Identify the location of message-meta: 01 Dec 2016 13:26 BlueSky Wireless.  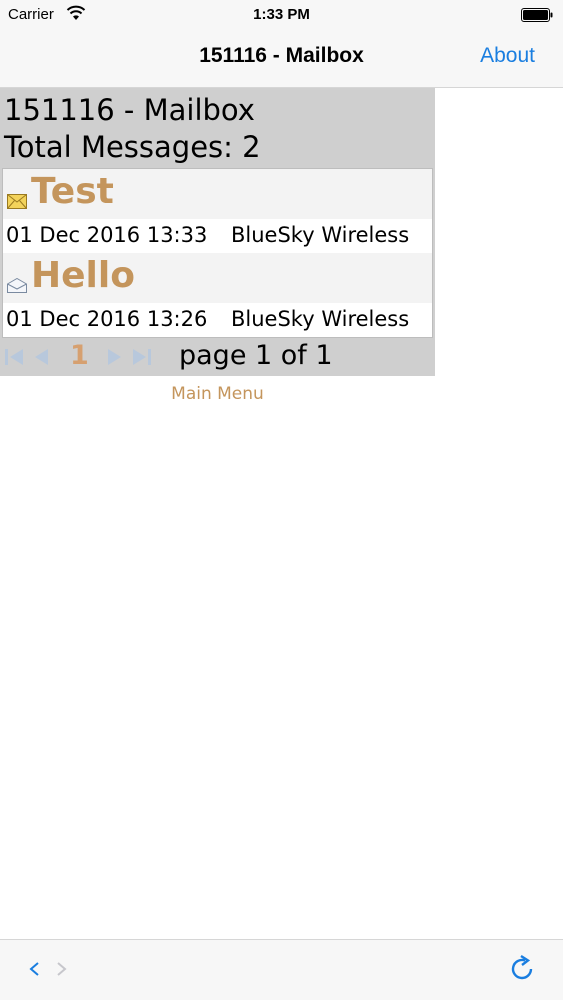
(217, 320).